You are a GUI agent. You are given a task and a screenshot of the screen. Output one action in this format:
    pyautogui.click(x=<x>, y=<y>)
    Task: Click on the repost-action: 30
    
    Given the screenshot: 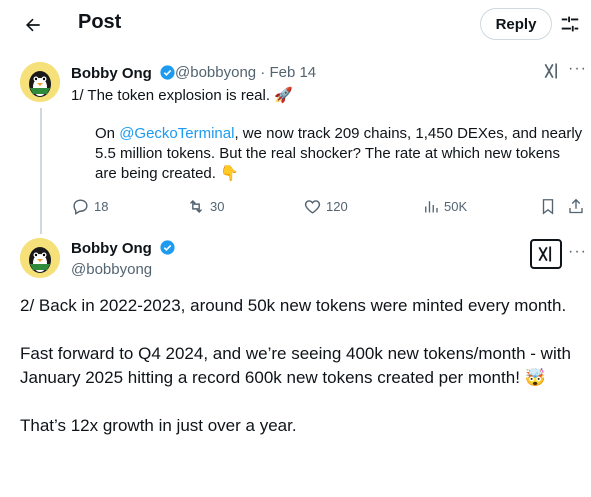 What is the action you would take?
    pyautogui.click(x=205, y=206)
    